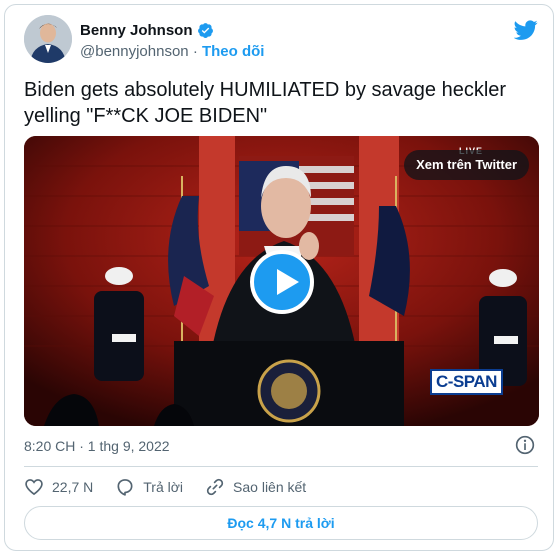 The width and height of the screenshot is (558, 555). What do you see at coordinates (97, 446) in the screenshot?
I see `tweet-timestamp: 8:20 CH · 1 thg 9, 2022` at bounding box center [97, 446].